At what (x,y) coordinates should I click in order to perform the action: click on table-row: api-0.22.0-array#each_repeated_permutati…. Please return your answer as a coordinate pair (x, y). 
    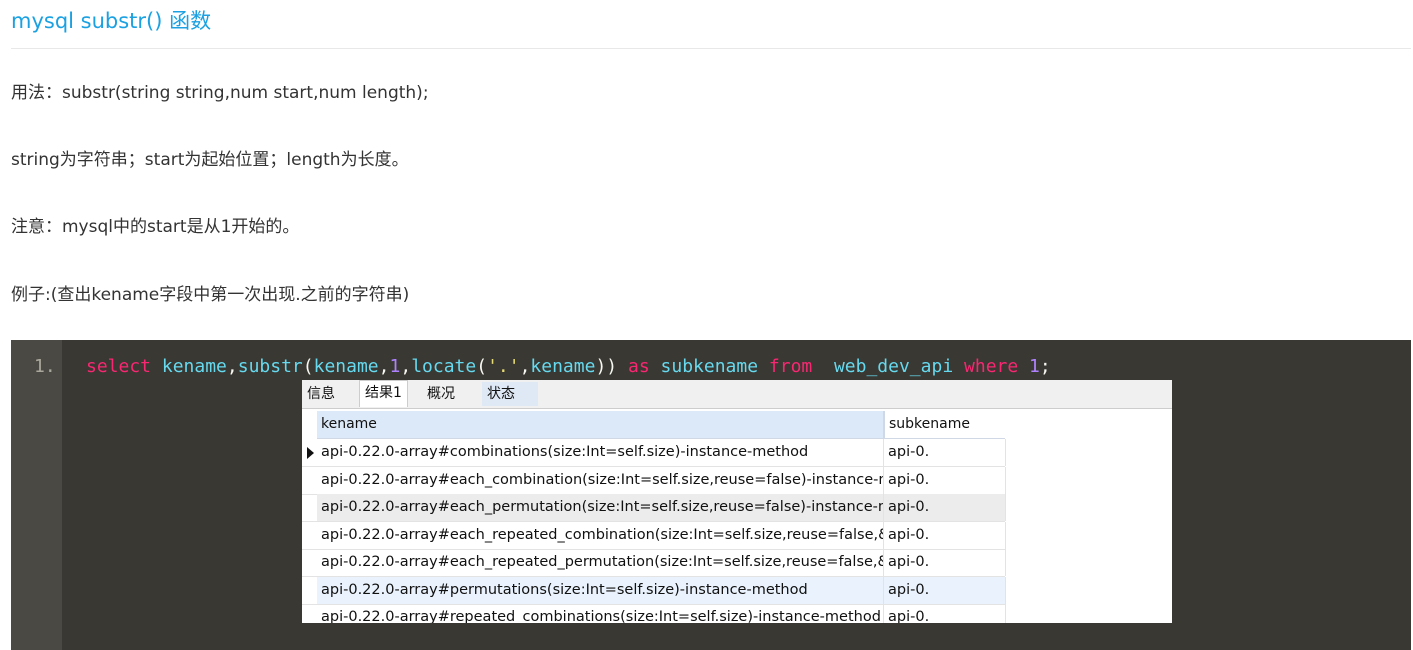
    Looking at the image, I should click on (654, 563).